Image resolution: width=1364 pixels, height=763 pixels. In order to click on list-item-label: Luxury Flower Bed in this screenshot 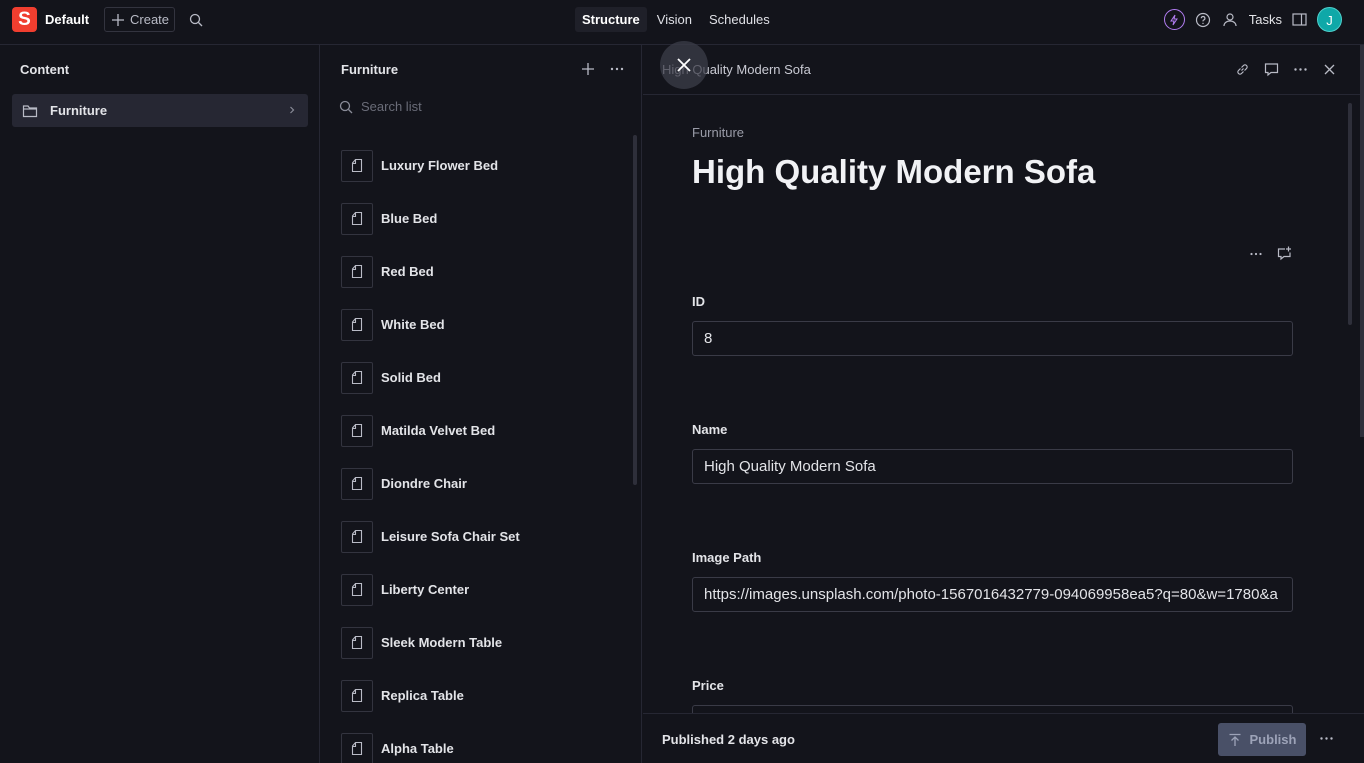, I will do `click(440, 165)`.